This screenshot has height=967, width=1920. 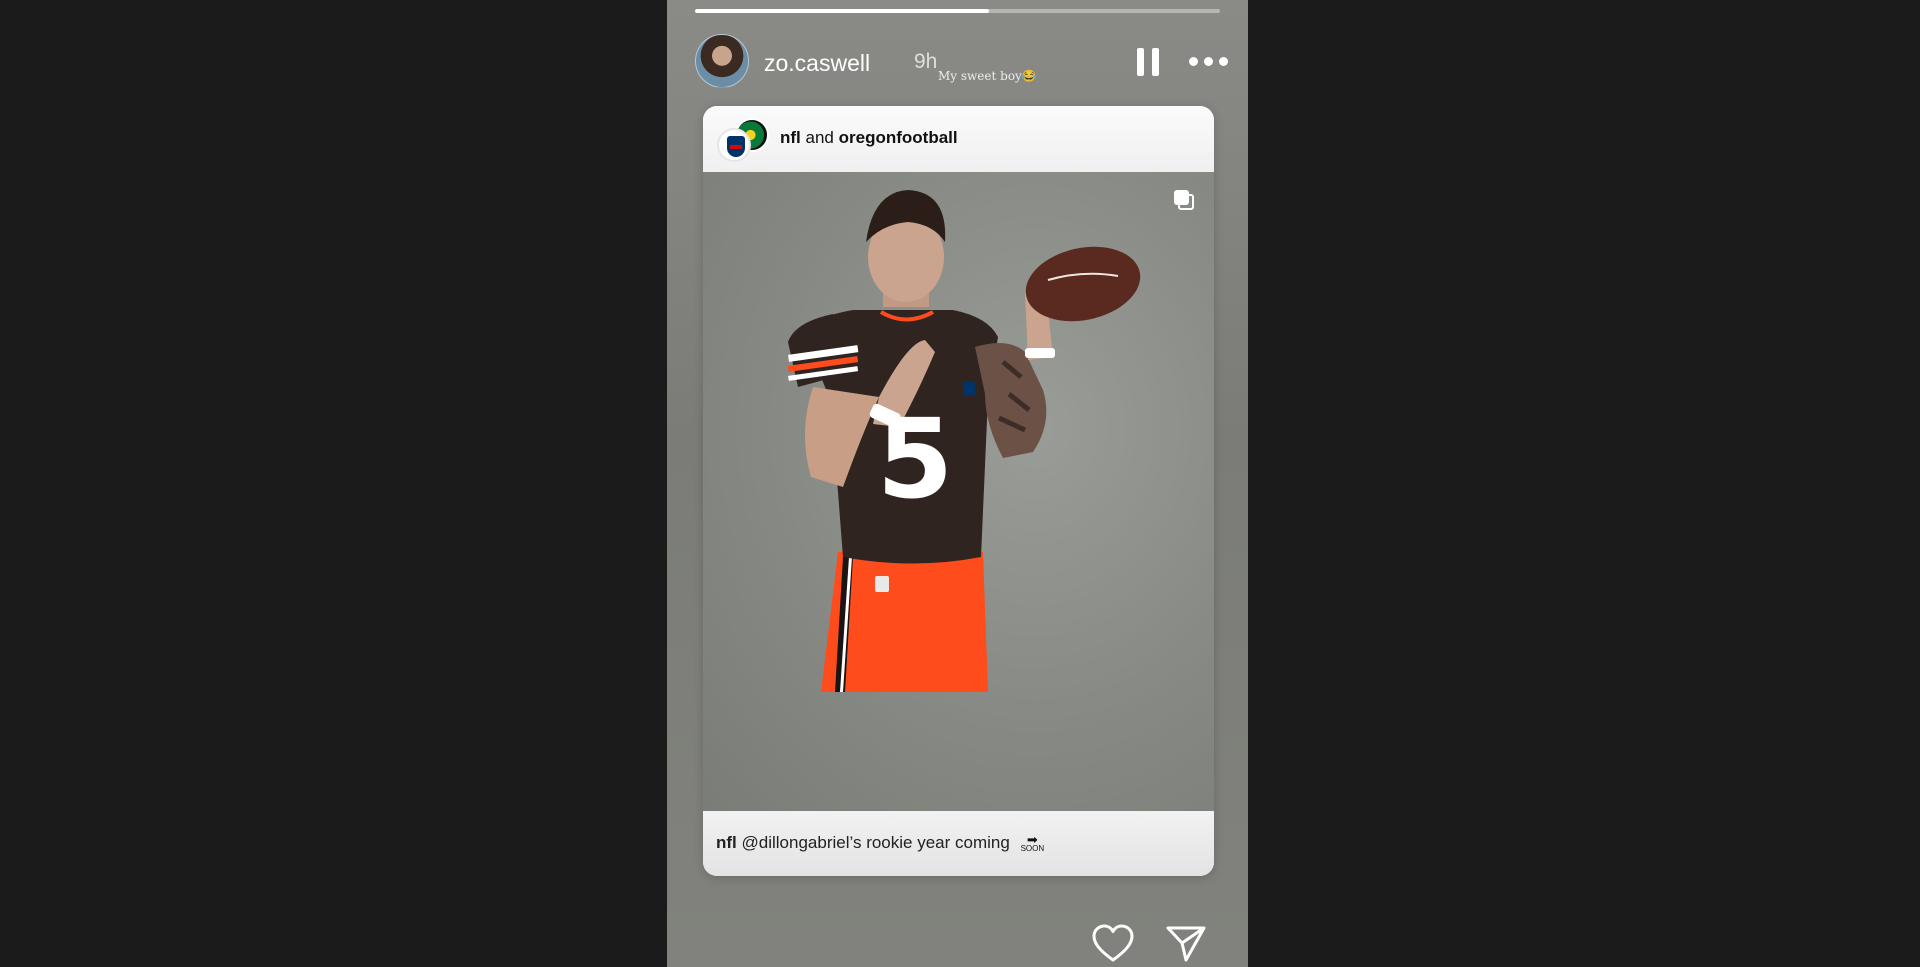 I want to click on collab-avatars, so click(x=745, y=139).